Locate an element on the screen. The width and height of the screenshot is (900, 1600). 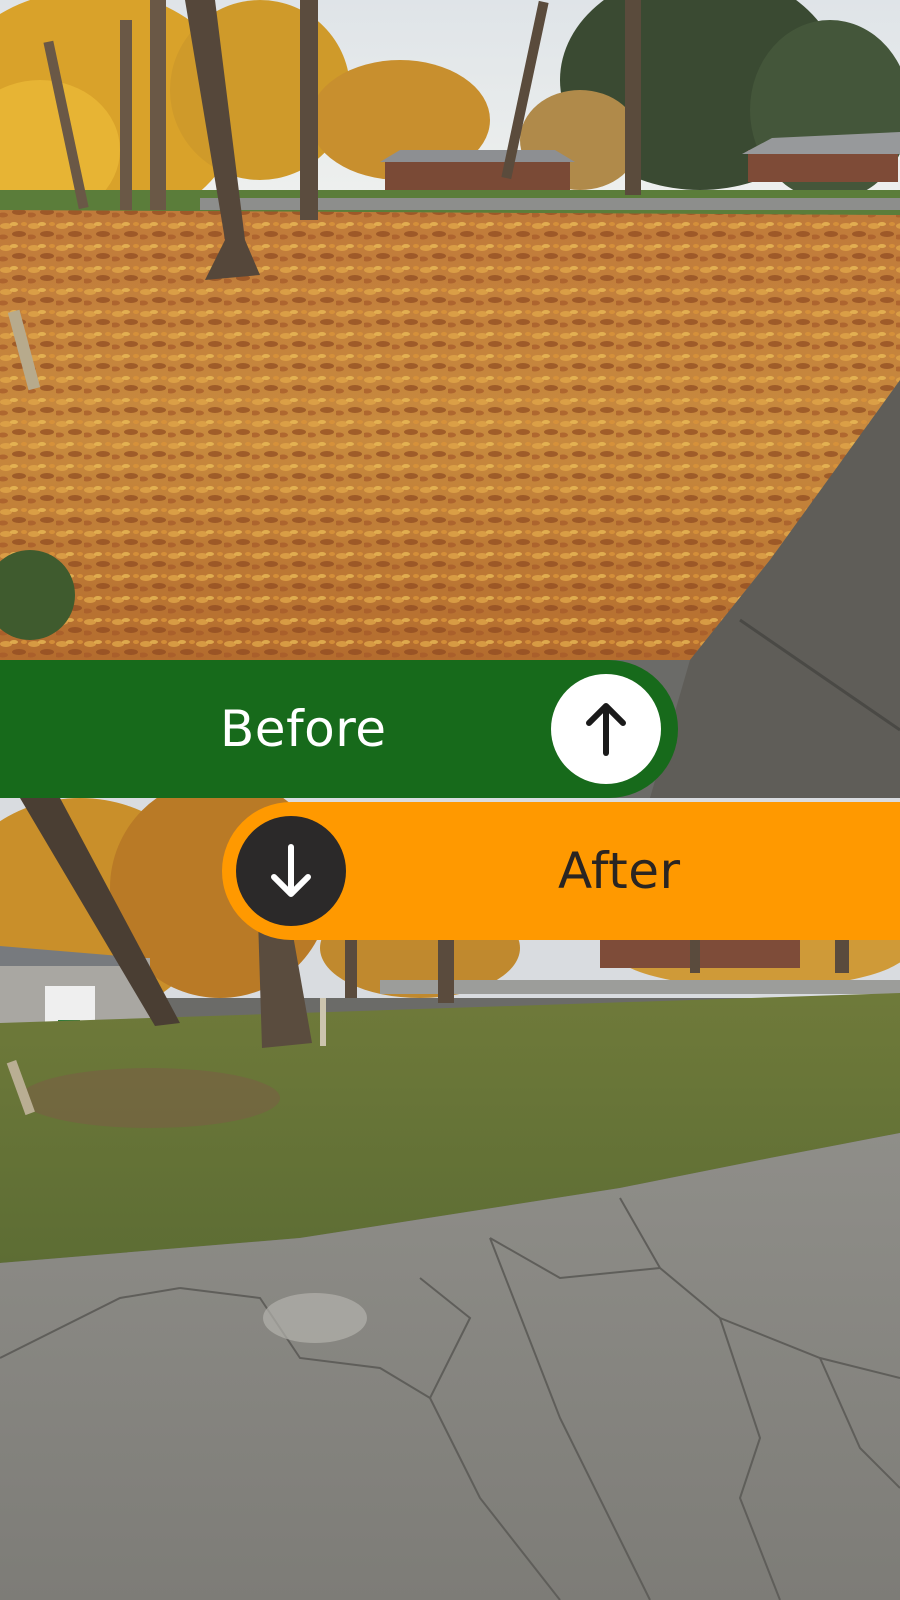
arrow-down-icon is located at coordinates (291, 870).